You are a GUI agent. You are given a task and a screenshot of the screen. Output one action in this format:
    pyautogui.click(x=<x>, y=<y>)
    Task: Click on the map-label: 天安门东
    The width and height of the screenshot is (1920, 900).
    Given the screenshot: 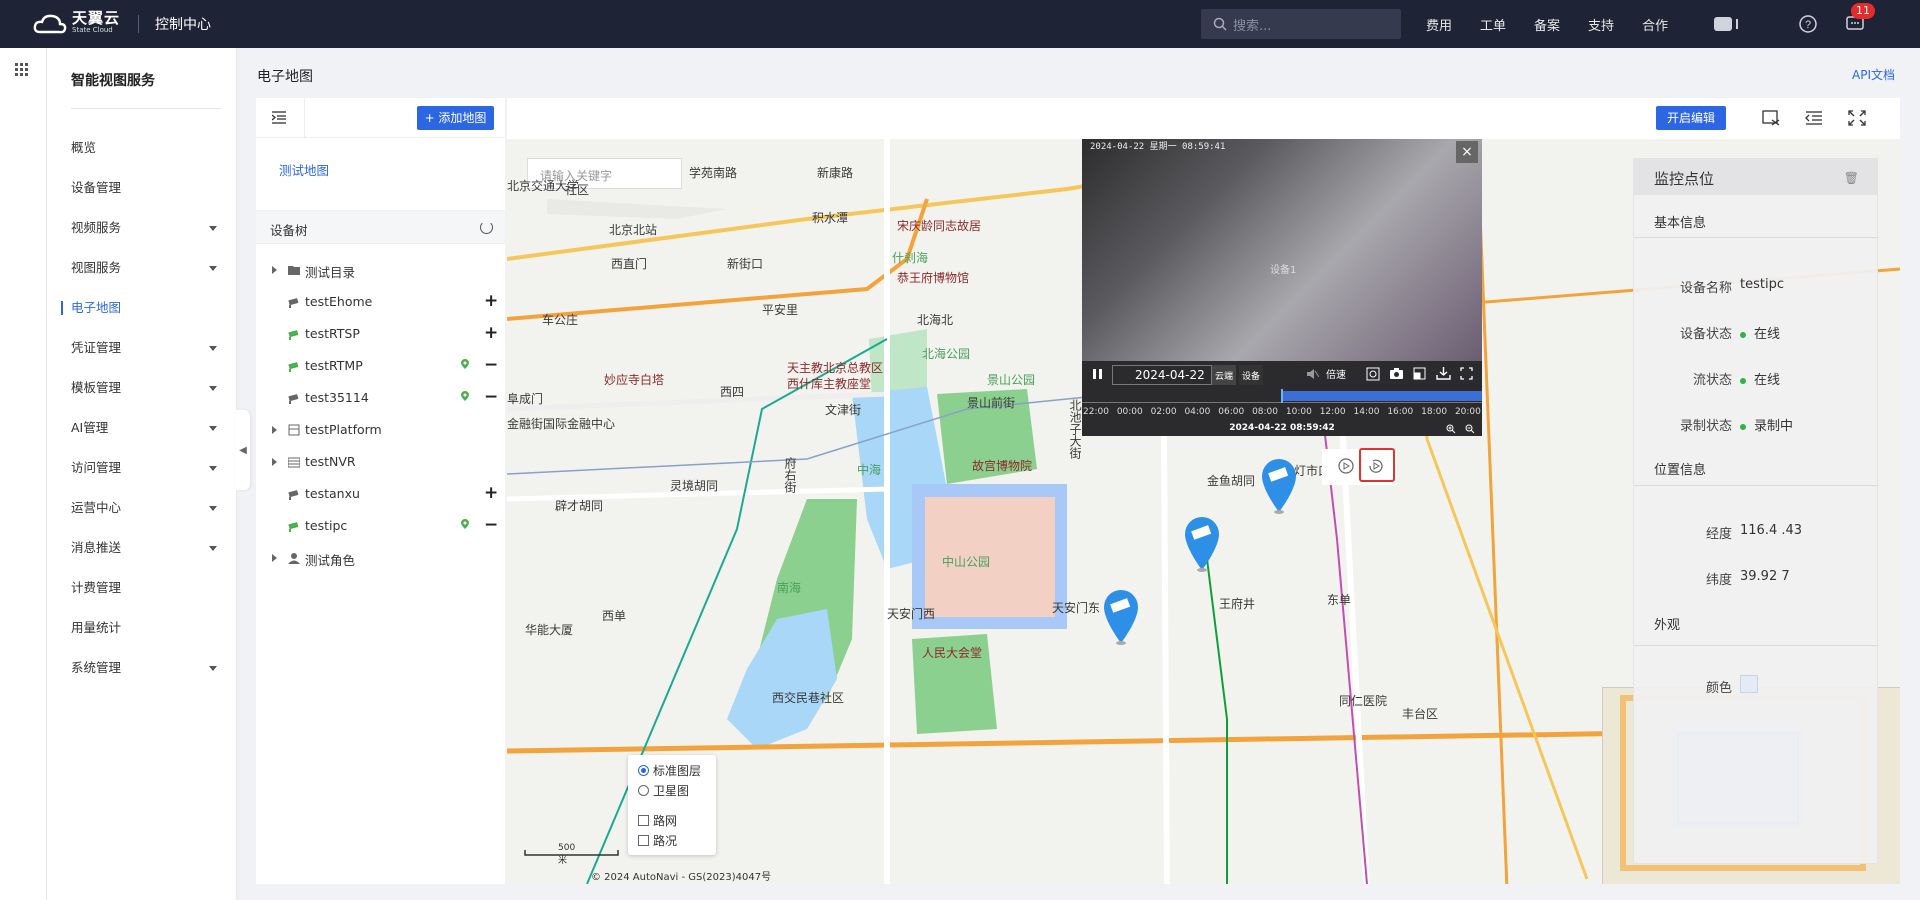 What is the action you would take?
    pyautogui.click(x=1076, y=607)
    